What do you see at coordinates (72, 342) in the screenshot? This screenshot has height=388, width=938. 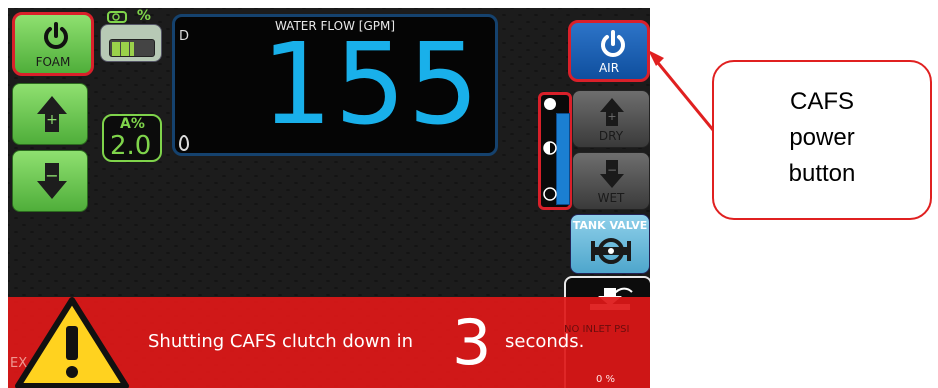 I see `warning-icon` at bounding box center [72, 342].